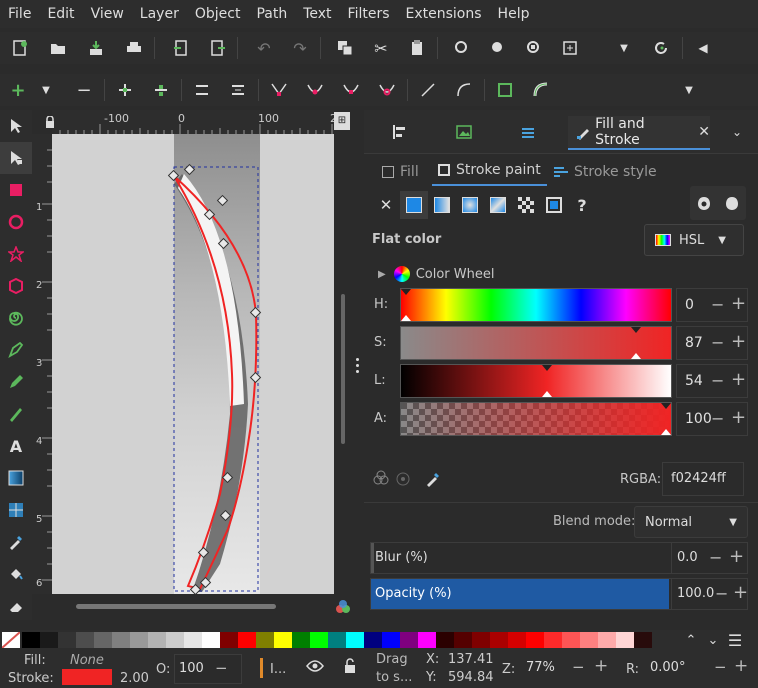  What do you see at coordinates (271, 14) in the screenshot?
I see `menu-path: Path` at bounding box center [271, 14].